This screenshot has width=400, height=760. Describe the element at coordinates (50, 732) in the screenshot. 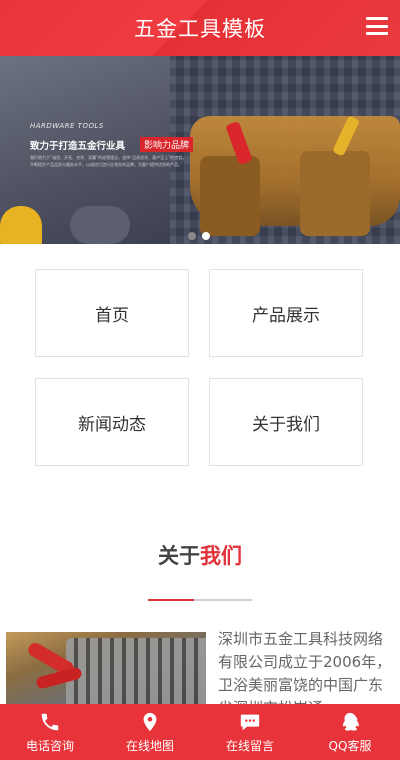

I see `footer-phone-button: 电话咨询` at that location.